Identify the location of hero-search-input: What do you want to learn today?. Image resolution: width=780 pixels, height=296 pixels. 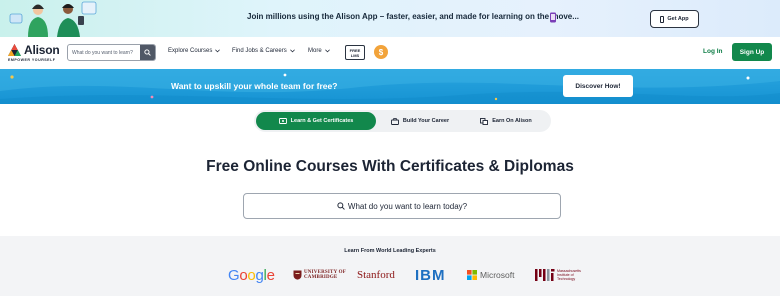
(402, 206).